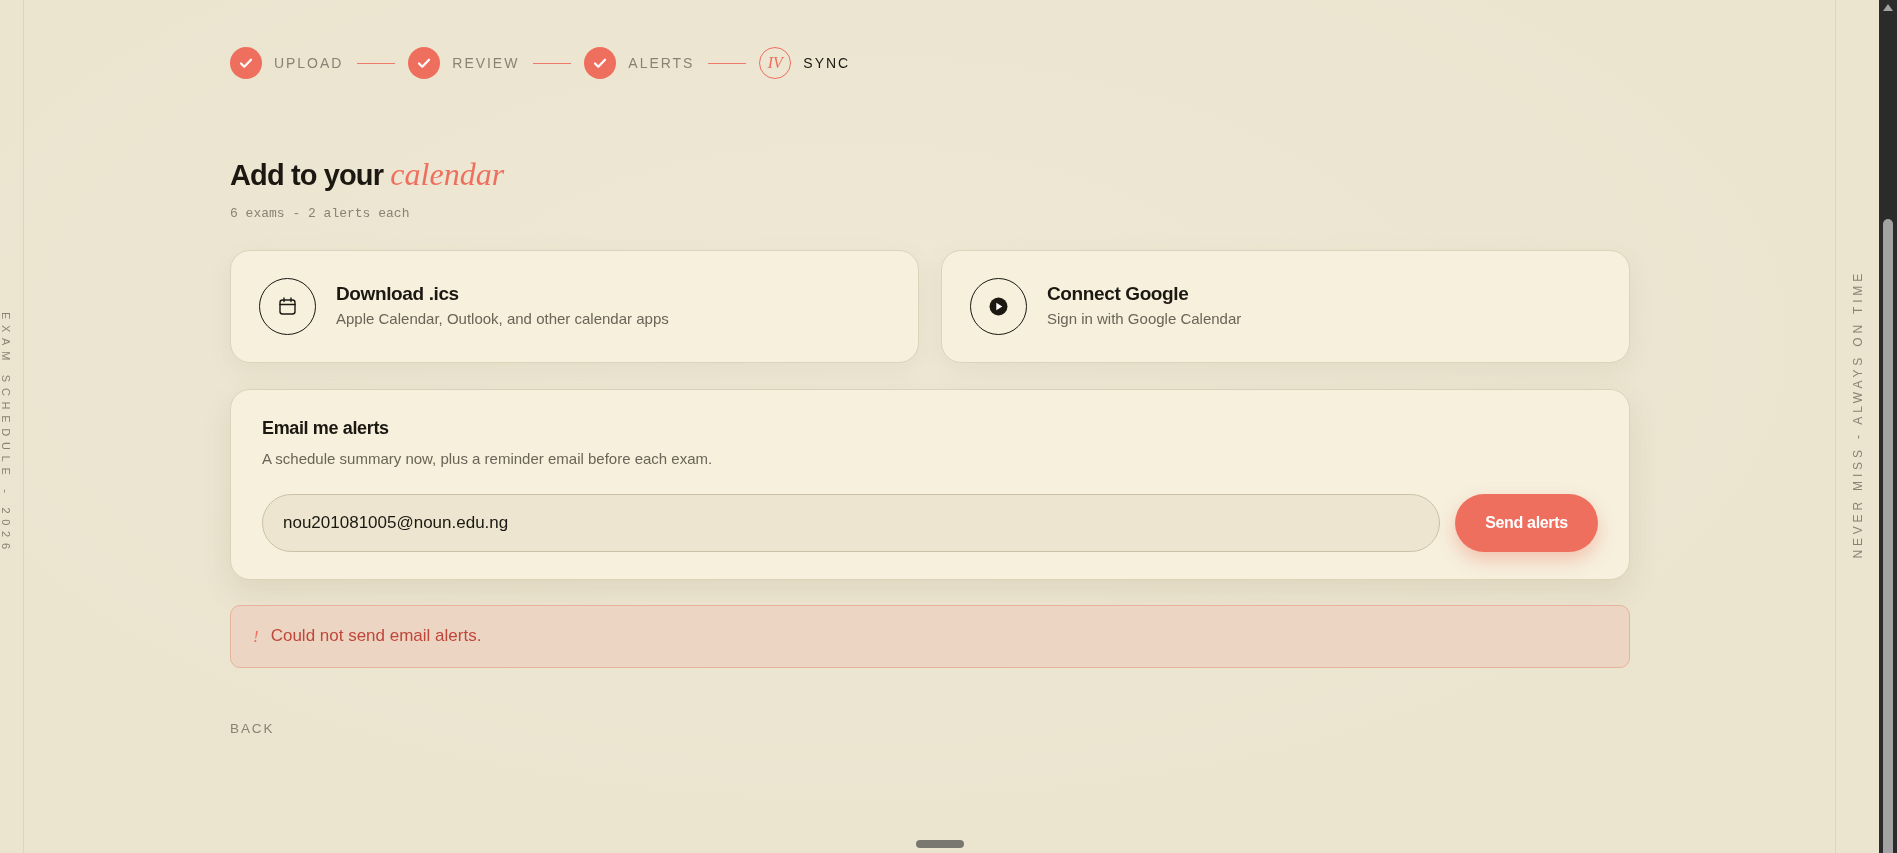 This screenshot has height=853, width=1897. What do you see at coordinates (574, 306) in the screenshot?
I see `option-card: Download .ics Apple Calendar, Outlook, and other calendar apps` at bounding box center [574, 306].